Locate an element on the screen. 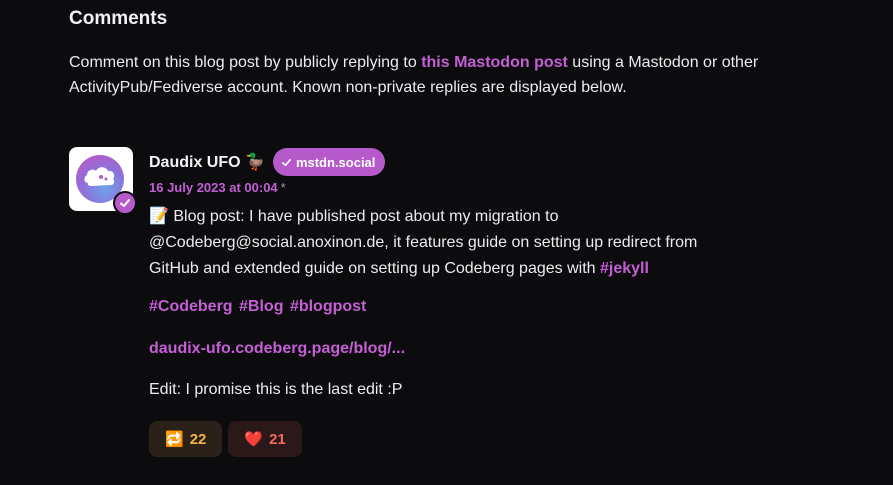  hashtag-link-jekyll: #jekyll is located at coordinates (624, 268).